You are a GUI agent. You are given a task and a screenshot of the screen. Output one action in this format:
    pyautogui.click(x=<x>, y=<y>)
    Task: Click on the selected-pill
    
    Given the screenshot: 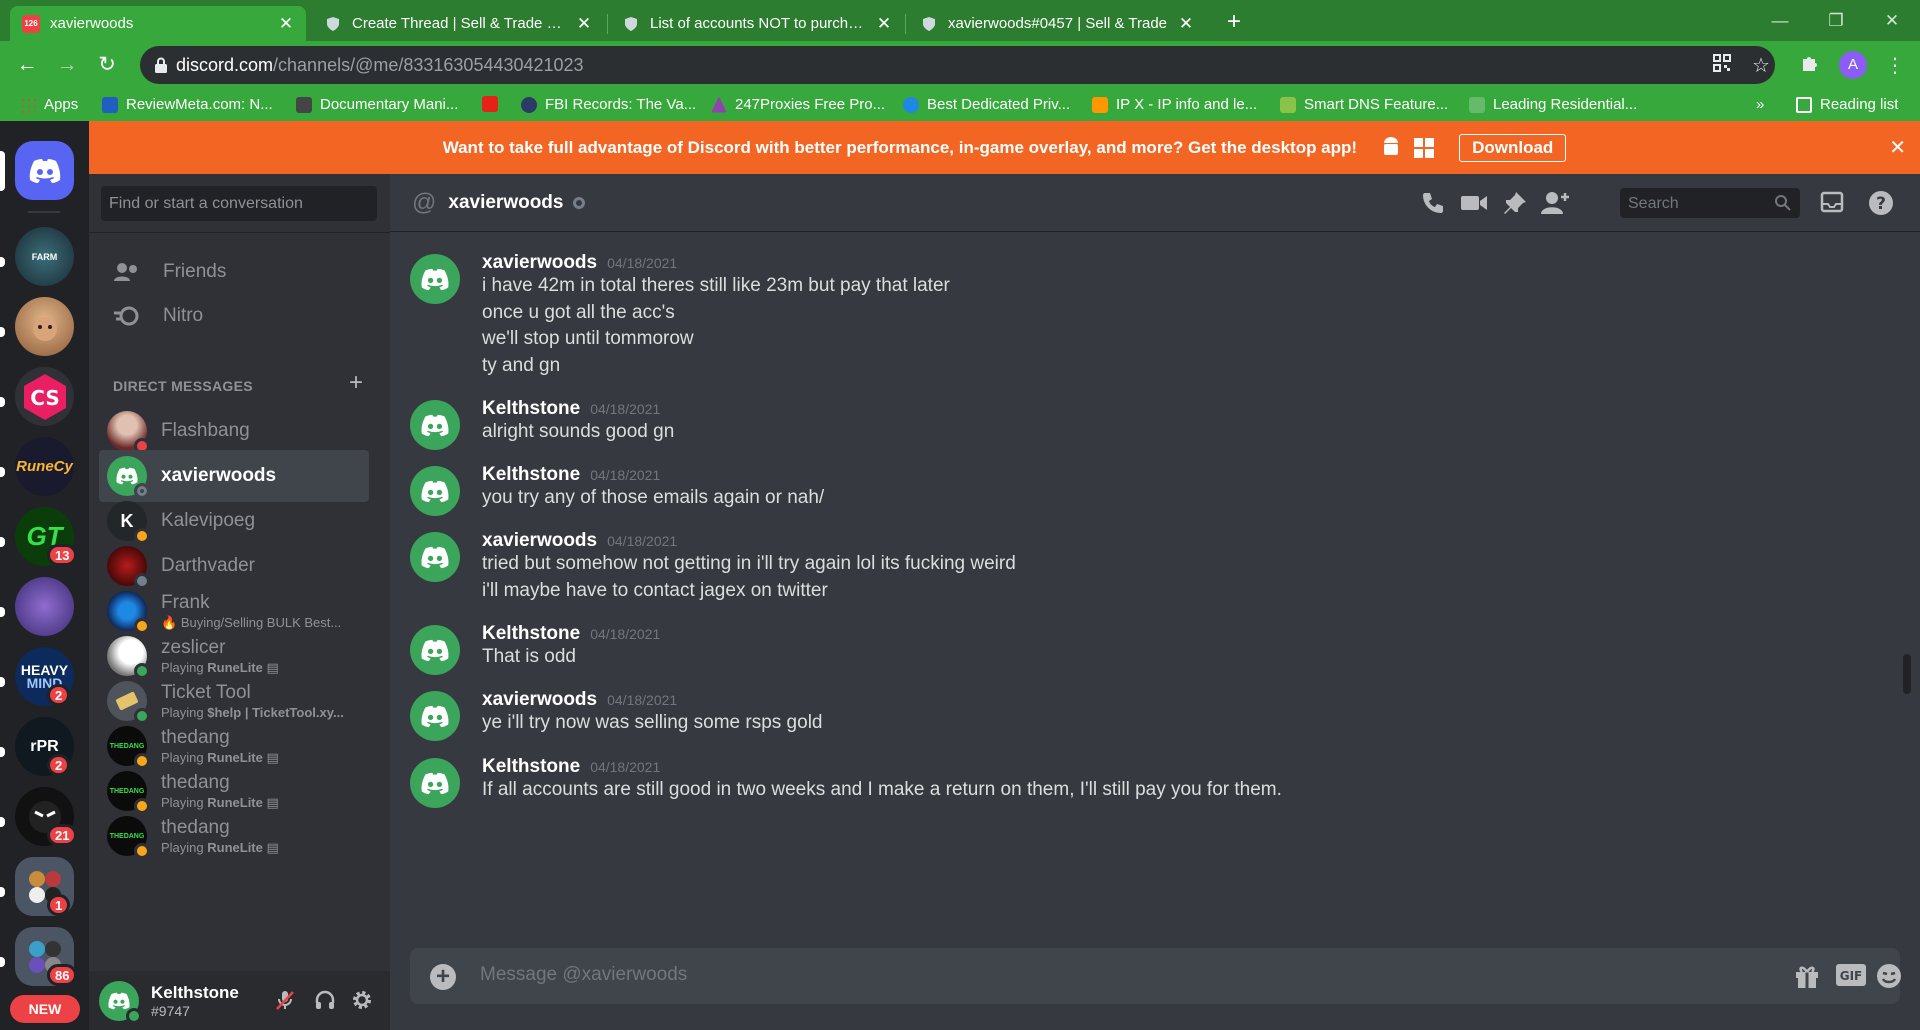 What is the action you would take?
    pyautogui.click(x=2, y=171)
    